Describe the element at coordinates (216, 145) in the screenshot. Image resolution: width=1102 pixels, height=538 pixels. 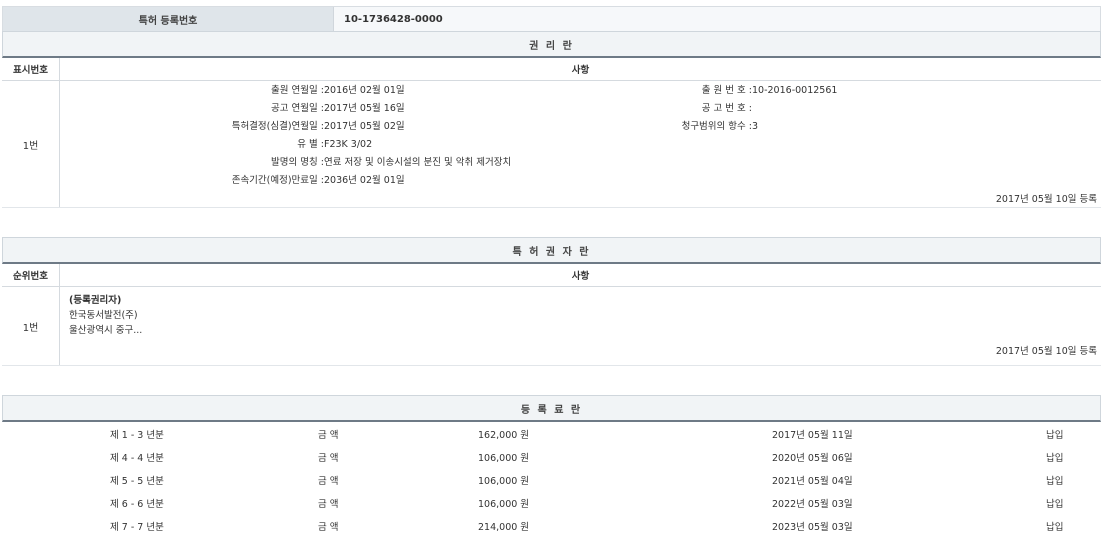
I see `field-classification: 유 별 : F23K 3/02` at that location.